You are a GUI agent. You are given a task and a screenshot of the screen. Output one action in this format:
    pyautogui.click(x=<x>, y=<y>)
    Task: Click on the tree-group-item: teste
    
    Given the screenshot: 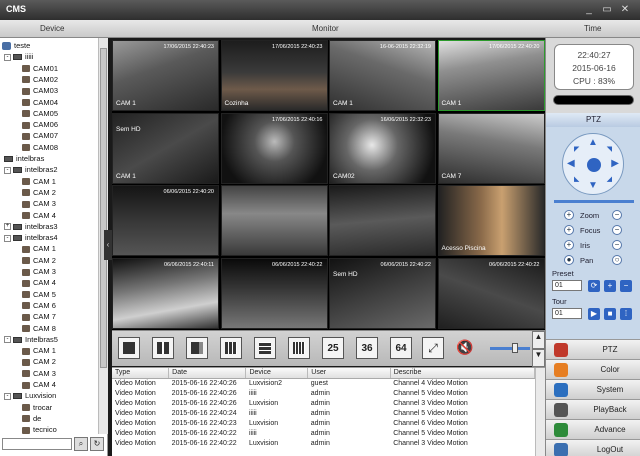 What is the action you would take?
    pyautogui.click(x=16, y=45)
    